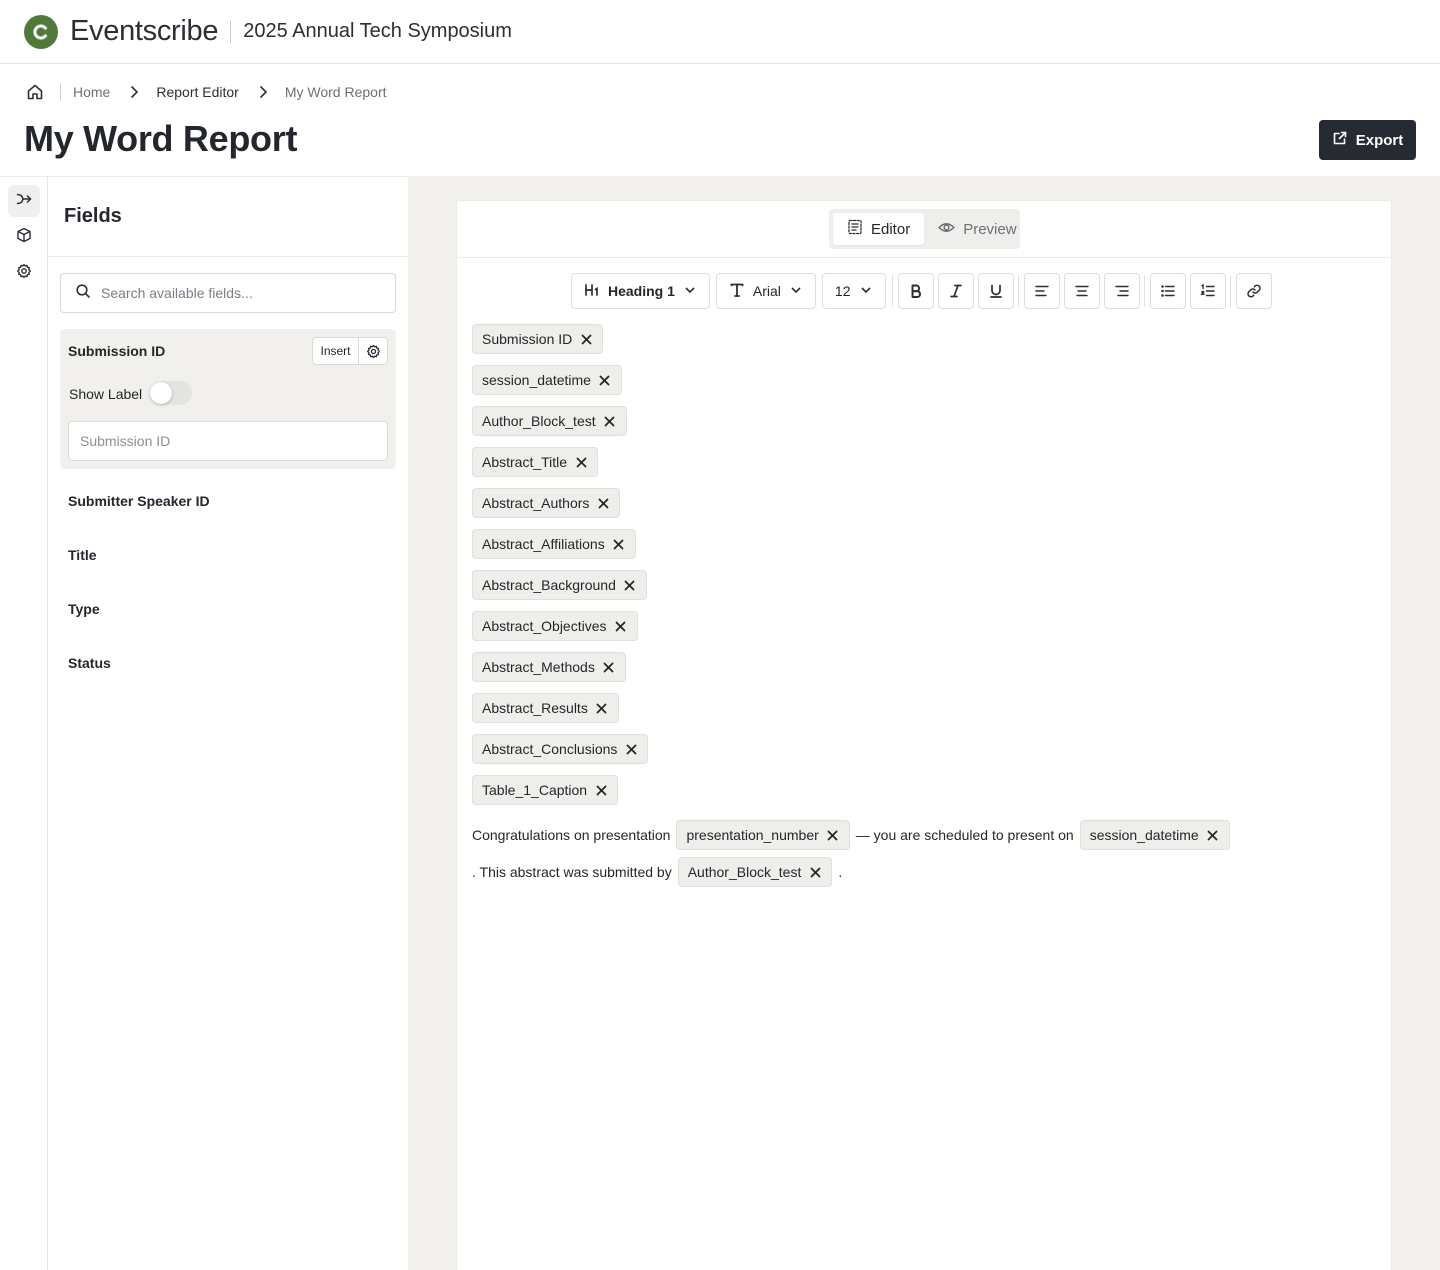  Describe the element at coordinates (572, 872) in the screenshot. I see `paragraph-text: . This abstract was submitted by` at that location.